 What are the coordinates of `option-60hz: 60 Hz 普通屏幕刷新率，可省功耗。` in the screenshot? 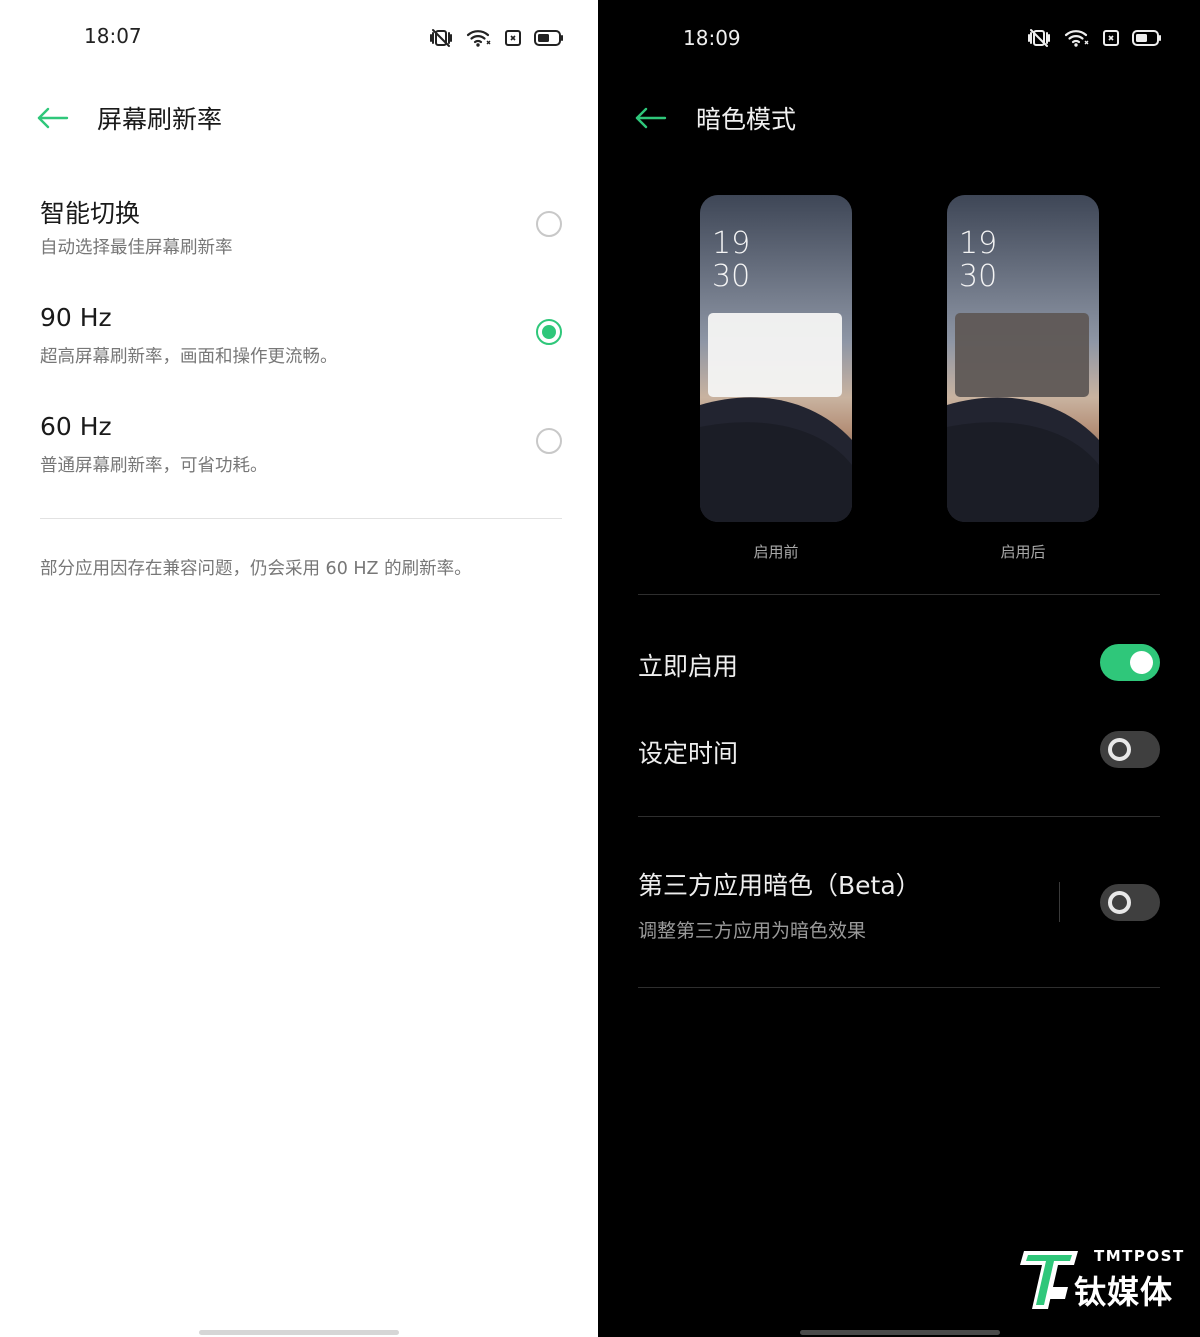 It's located at (299, 462).